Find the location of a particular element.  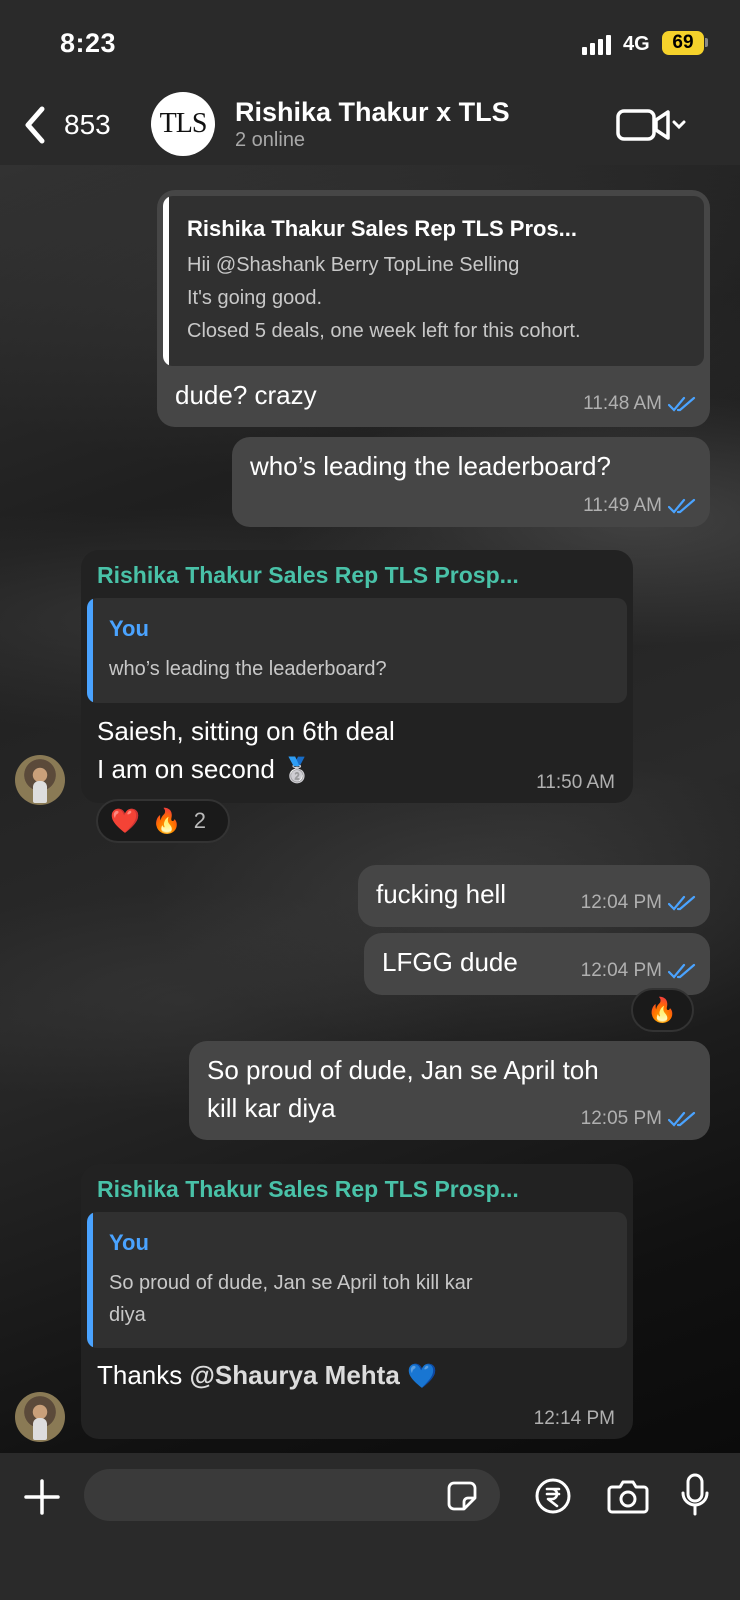

camera-icon is located at coordinates (628, 1496).